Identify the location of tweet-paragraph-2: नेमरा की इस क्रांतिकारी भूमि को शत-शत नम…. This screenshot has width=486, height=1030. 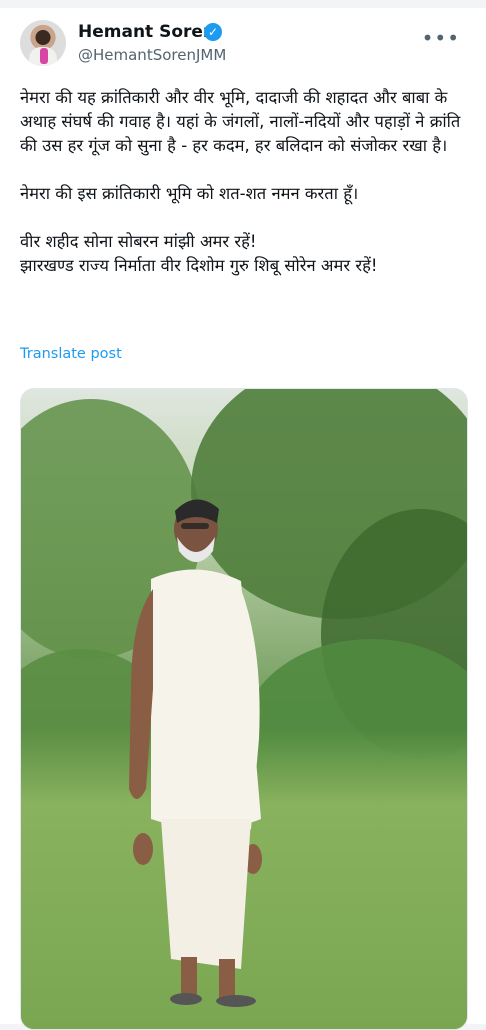
(189, 193).